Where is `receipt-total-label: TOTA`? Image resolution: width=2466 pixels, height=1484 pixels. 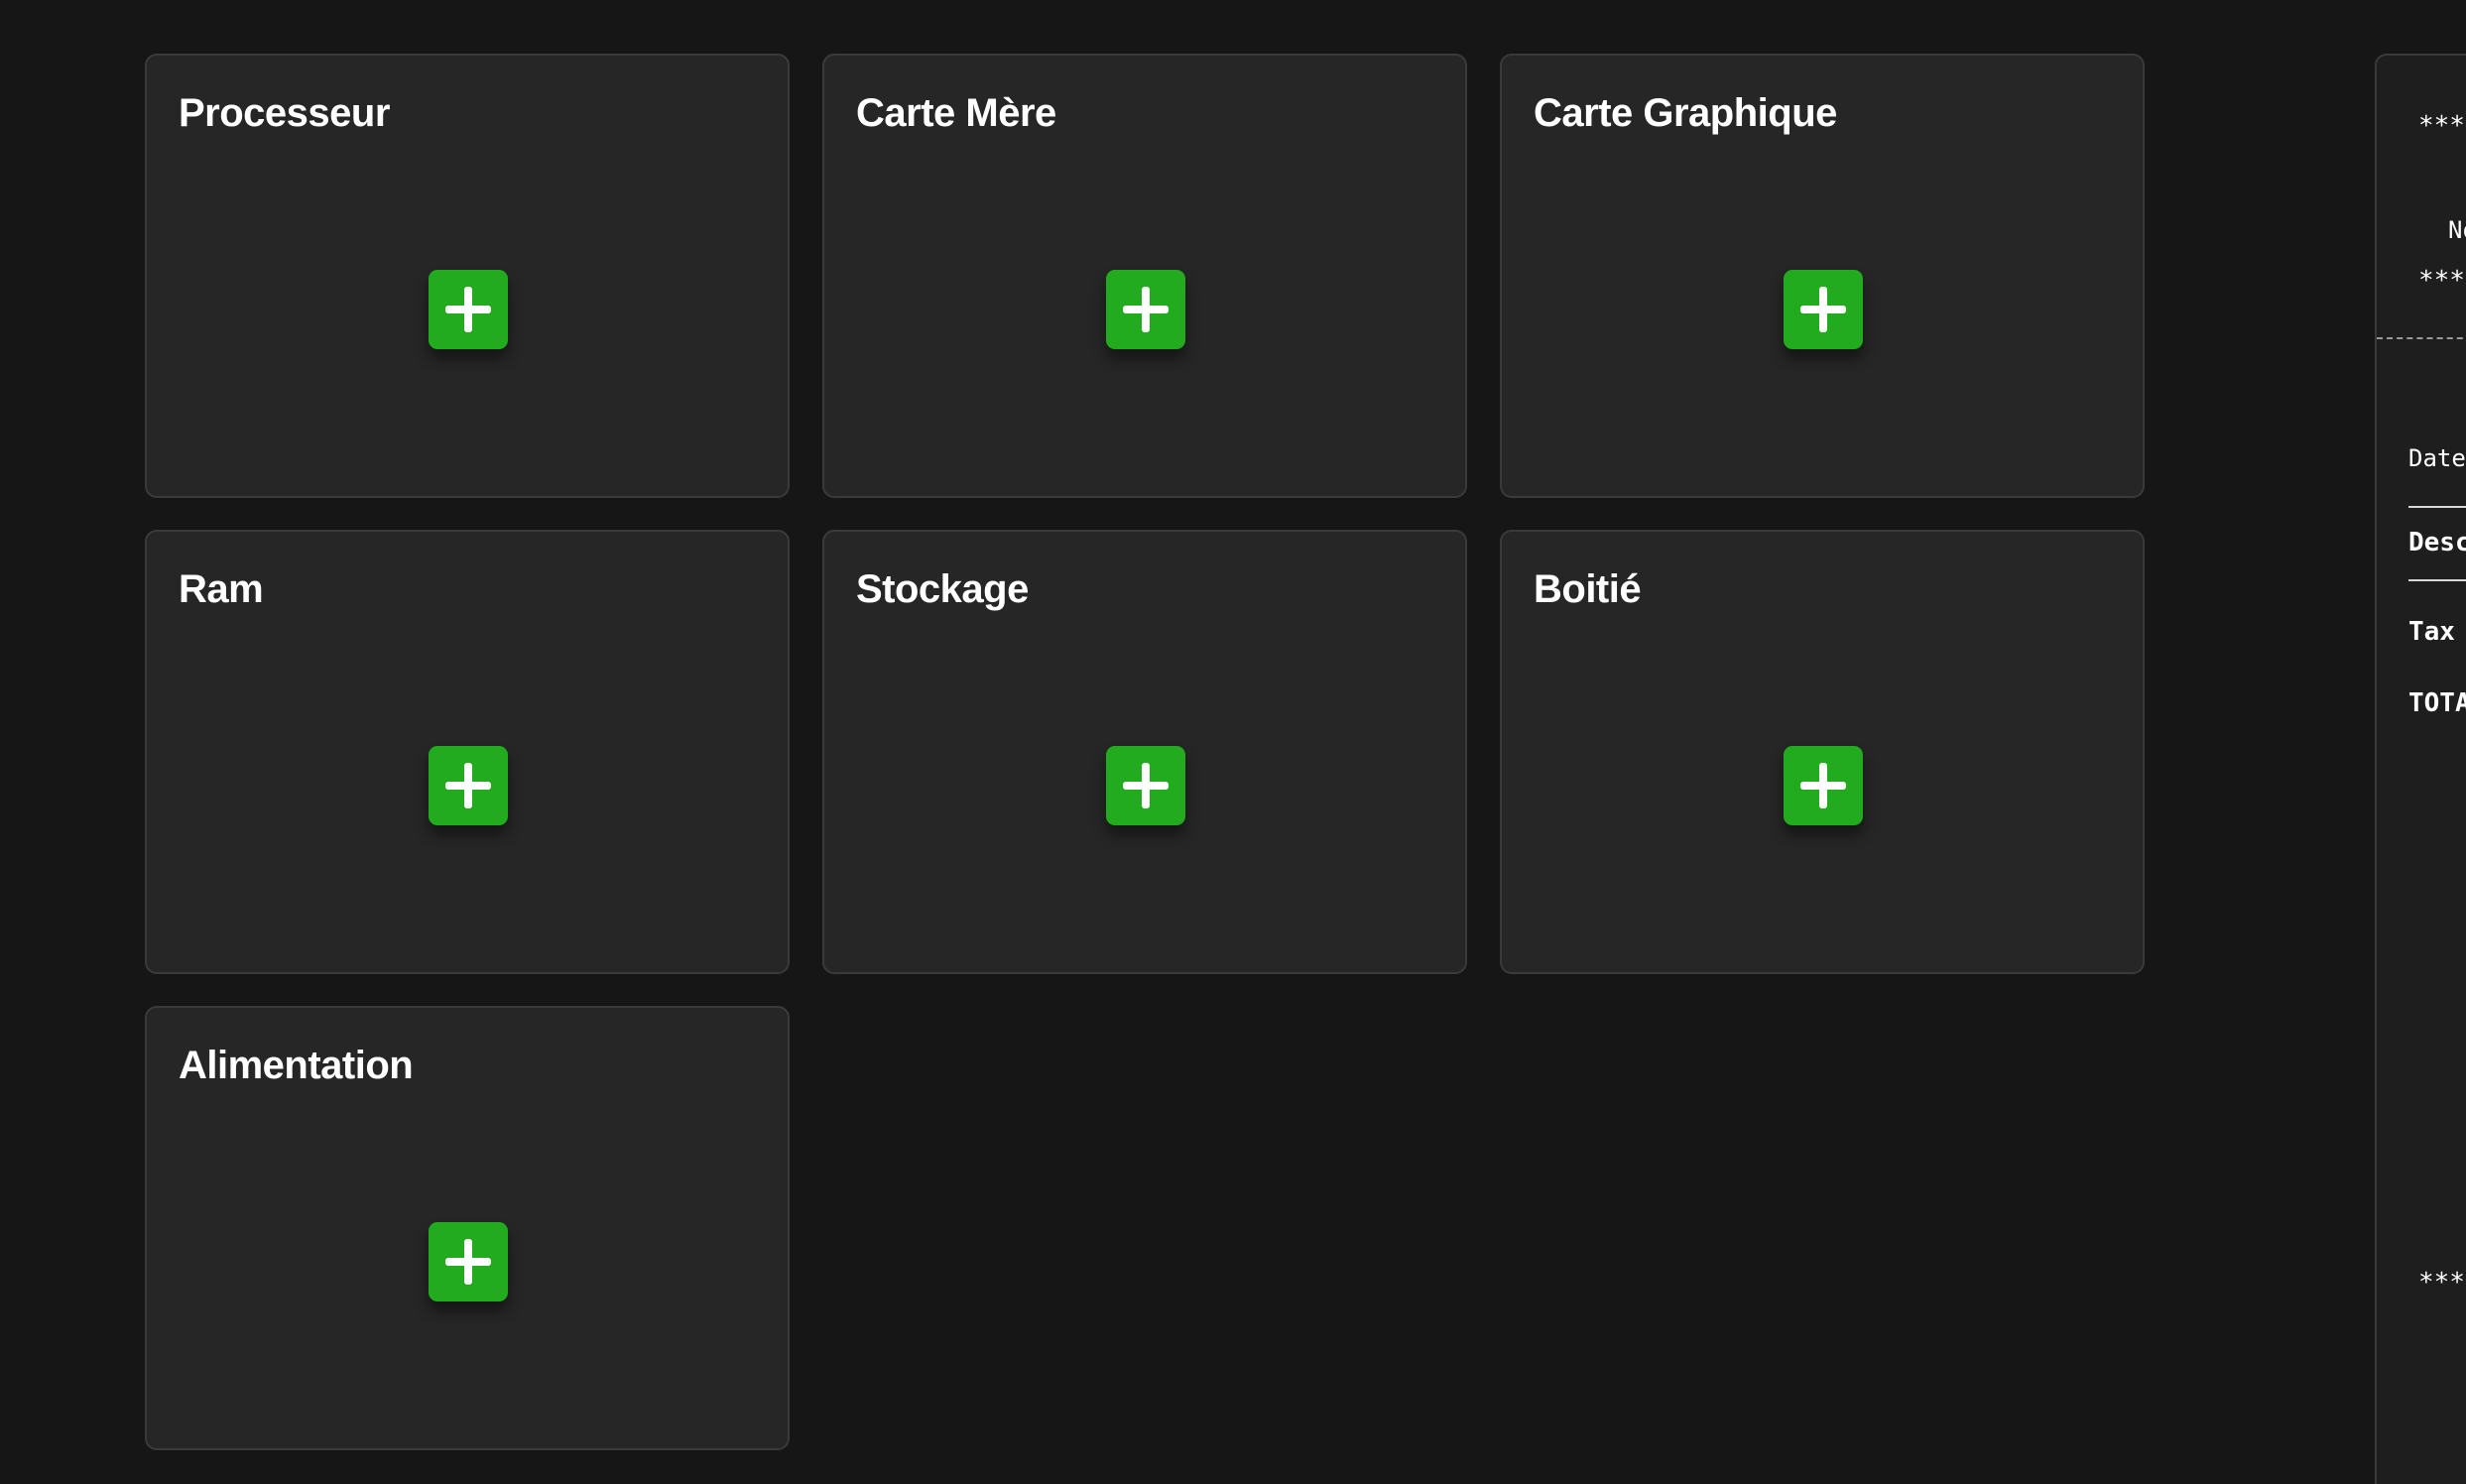 receipt-total-label: TOTA is located at coordinates (2437, 703).